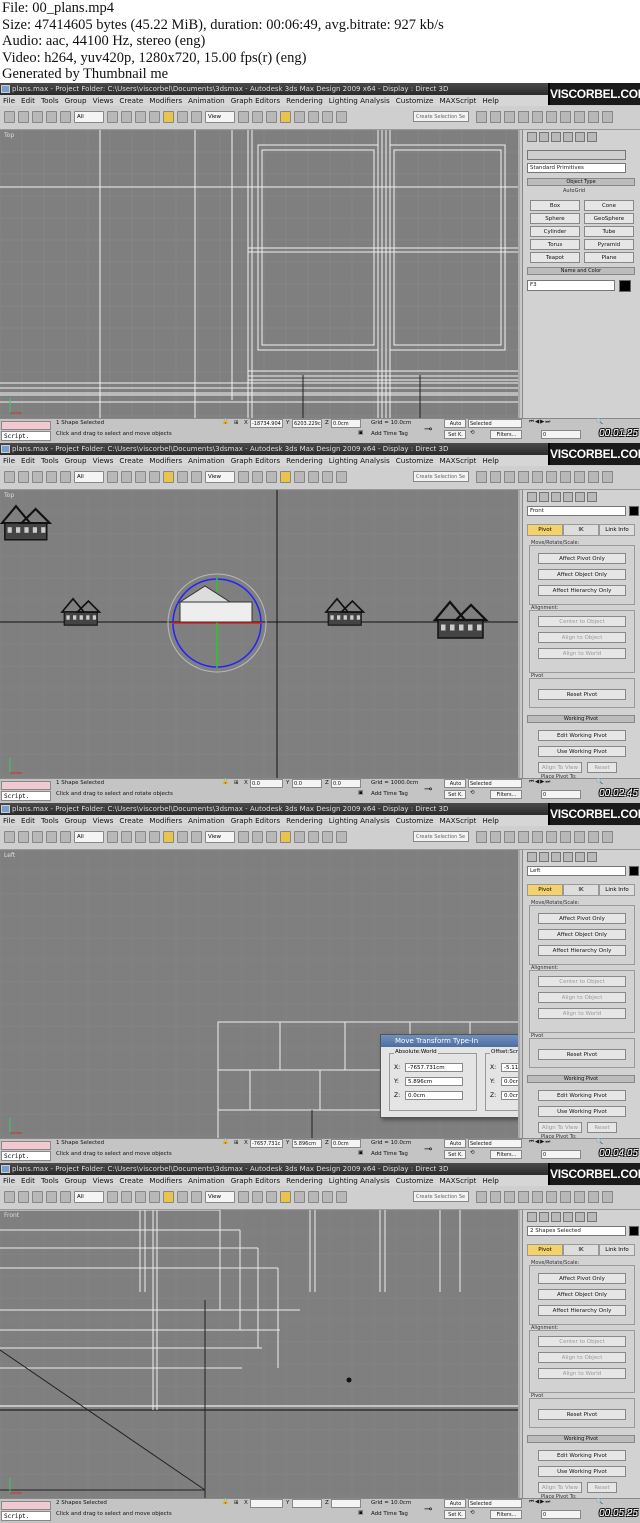 The width and height of the screenshot is (640, 1523). Describe the element at coordinates (37, 477) in the screenshot. I see `link-icon` at that location.